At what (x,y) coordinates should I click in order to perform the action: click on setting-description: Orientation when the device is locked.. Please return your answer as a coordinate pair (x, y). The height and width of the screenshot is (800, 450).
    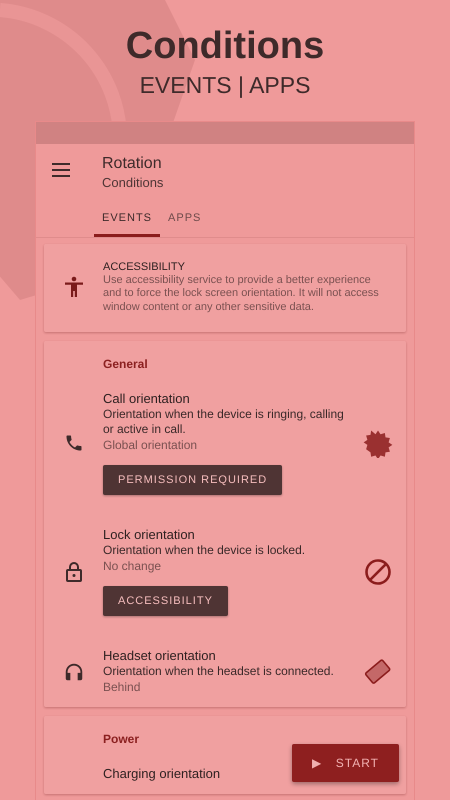
    Looking at the image, I should click on (204, 550).